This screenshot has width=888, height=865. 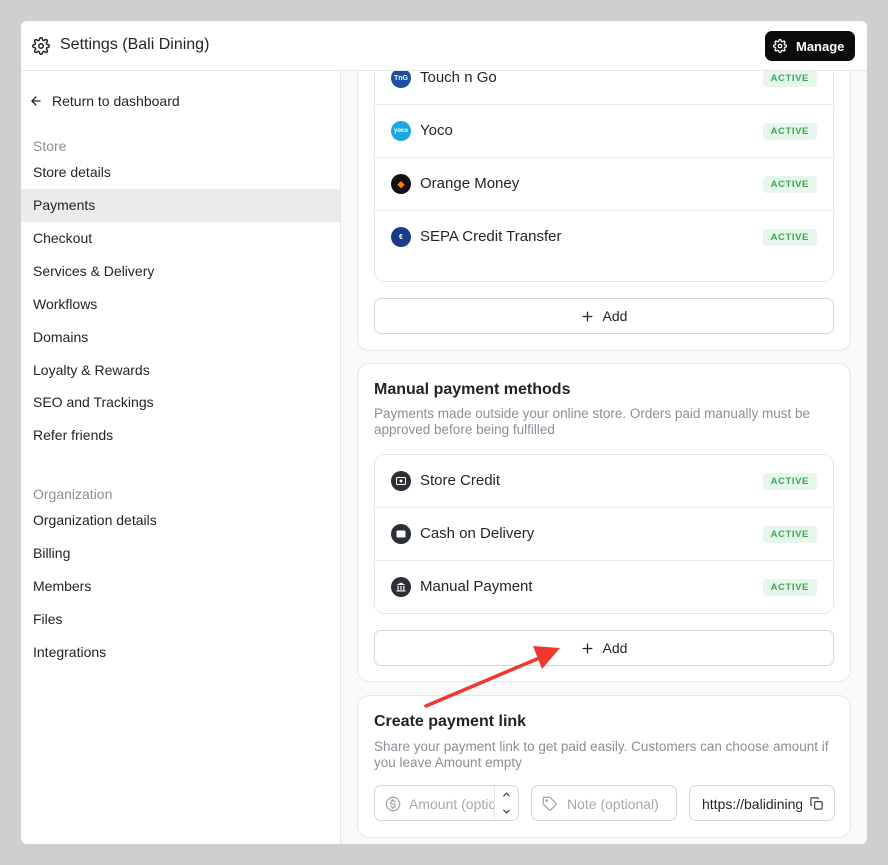 I want to click on list-item: Cash on Delivery ACTIVE, so click(x=604, y=534).